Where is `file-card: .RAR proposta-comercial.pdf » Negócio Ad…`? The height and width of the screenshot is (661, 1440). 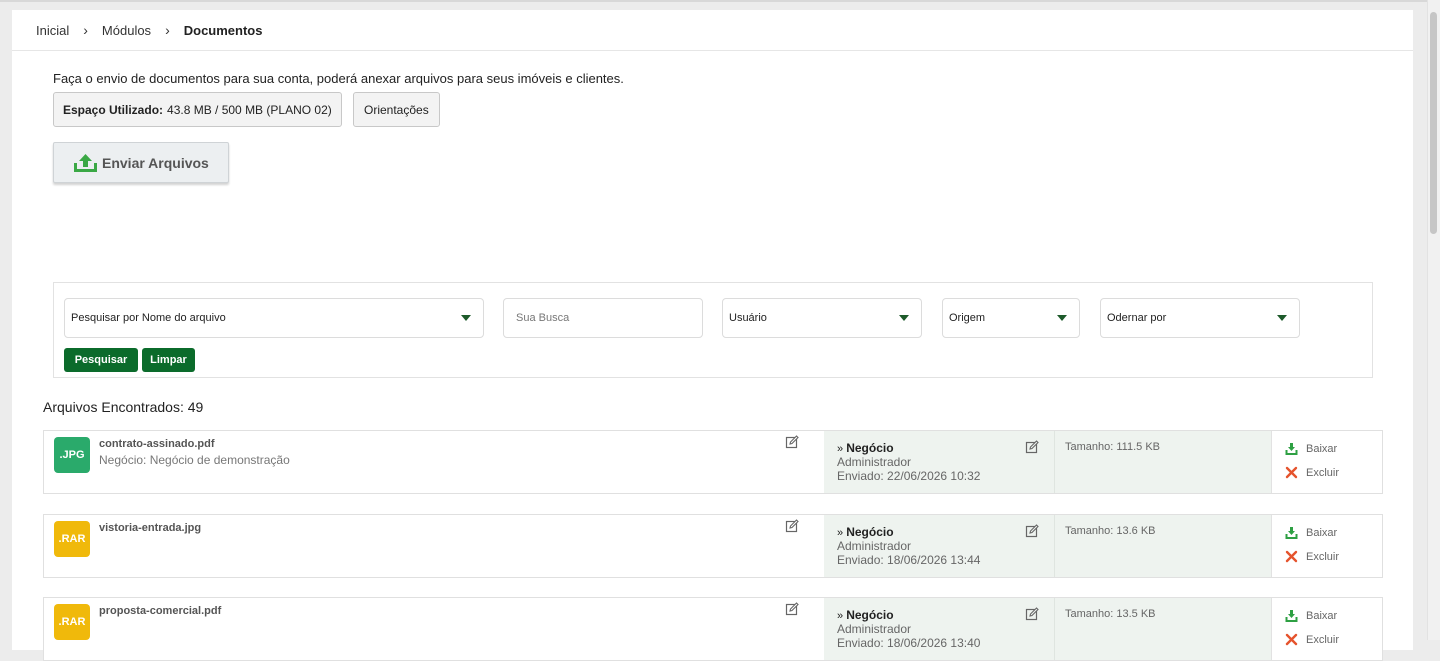
file-card: .RAR proposta-comercial.pdf » Negócio Ad… is located at coordinates (713, 629).